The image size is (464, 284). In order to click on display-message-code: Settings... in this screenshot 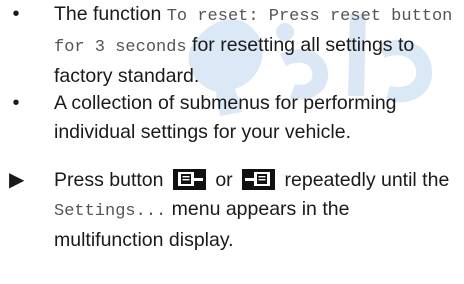, I will do `click(110, 211)`.